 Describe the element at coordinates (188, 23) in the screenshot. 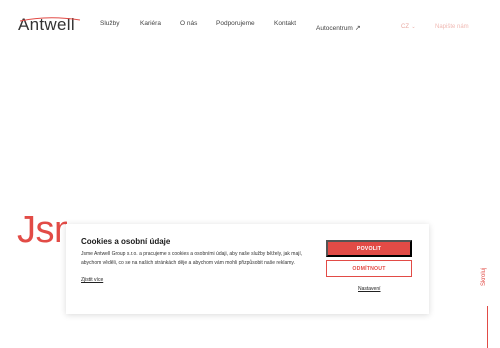

I see `nav-o-nas: O nás` at that location.